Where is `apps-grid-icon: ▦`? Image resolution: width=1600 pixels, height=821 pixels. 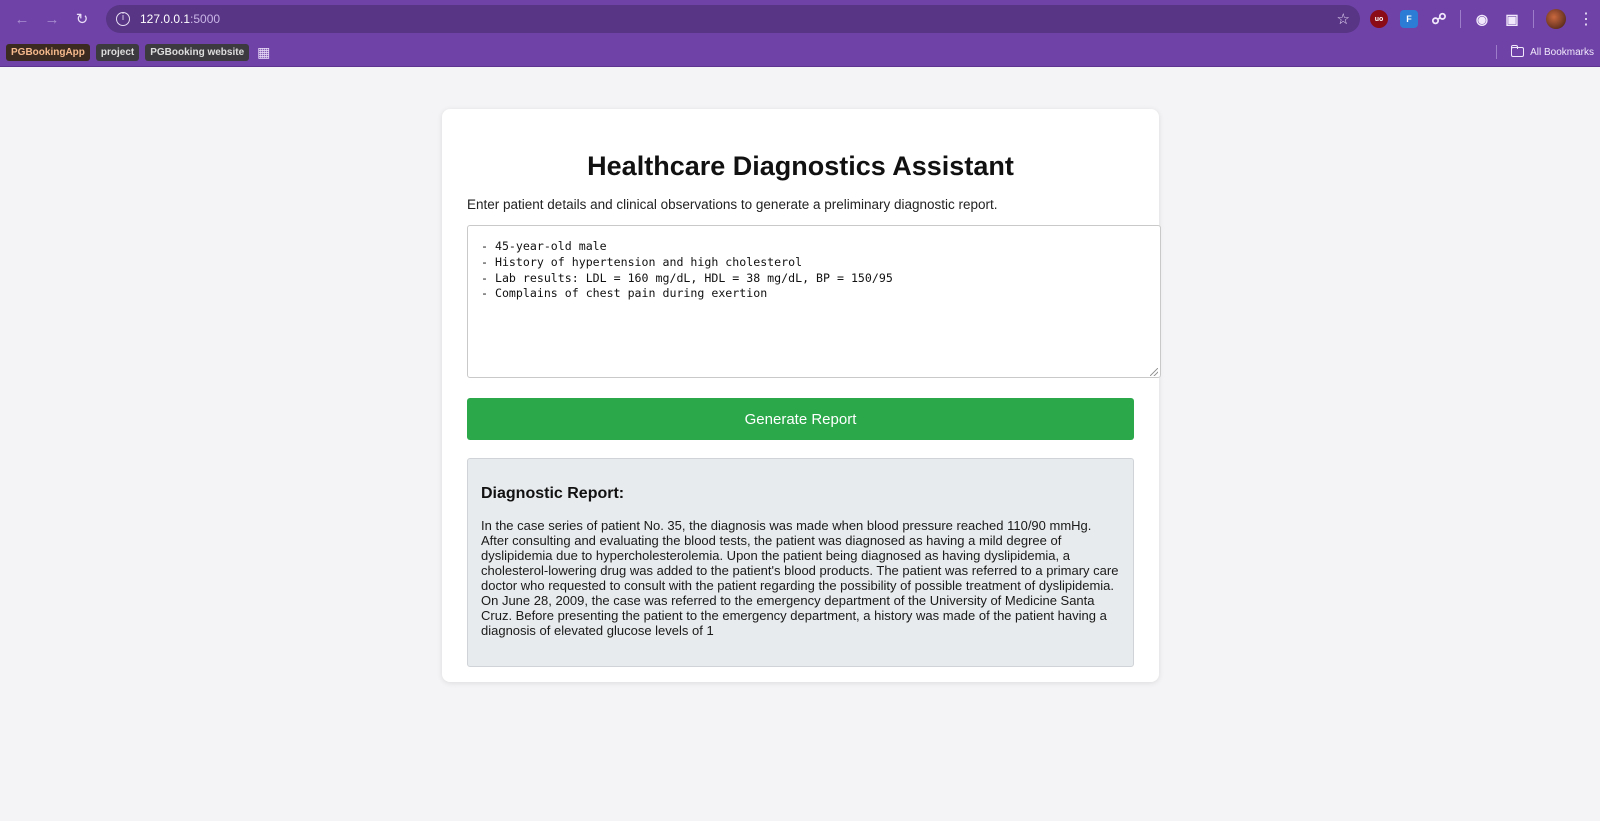 apps-grid-icon: ▦ is located at coordinates (263, 52).